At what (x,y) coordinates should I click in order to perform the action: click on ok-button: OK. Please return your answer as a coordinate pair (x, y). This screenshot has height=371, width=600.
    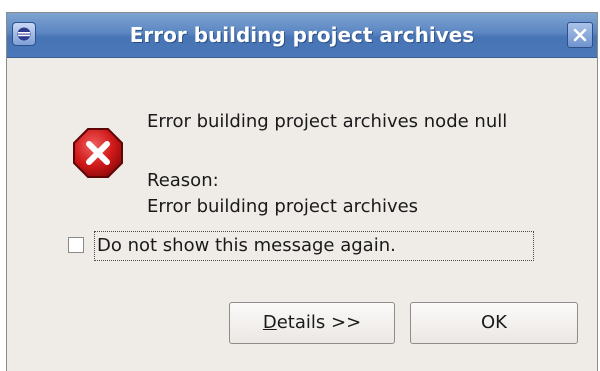
    Looking at the image, I should click on (494, 323).